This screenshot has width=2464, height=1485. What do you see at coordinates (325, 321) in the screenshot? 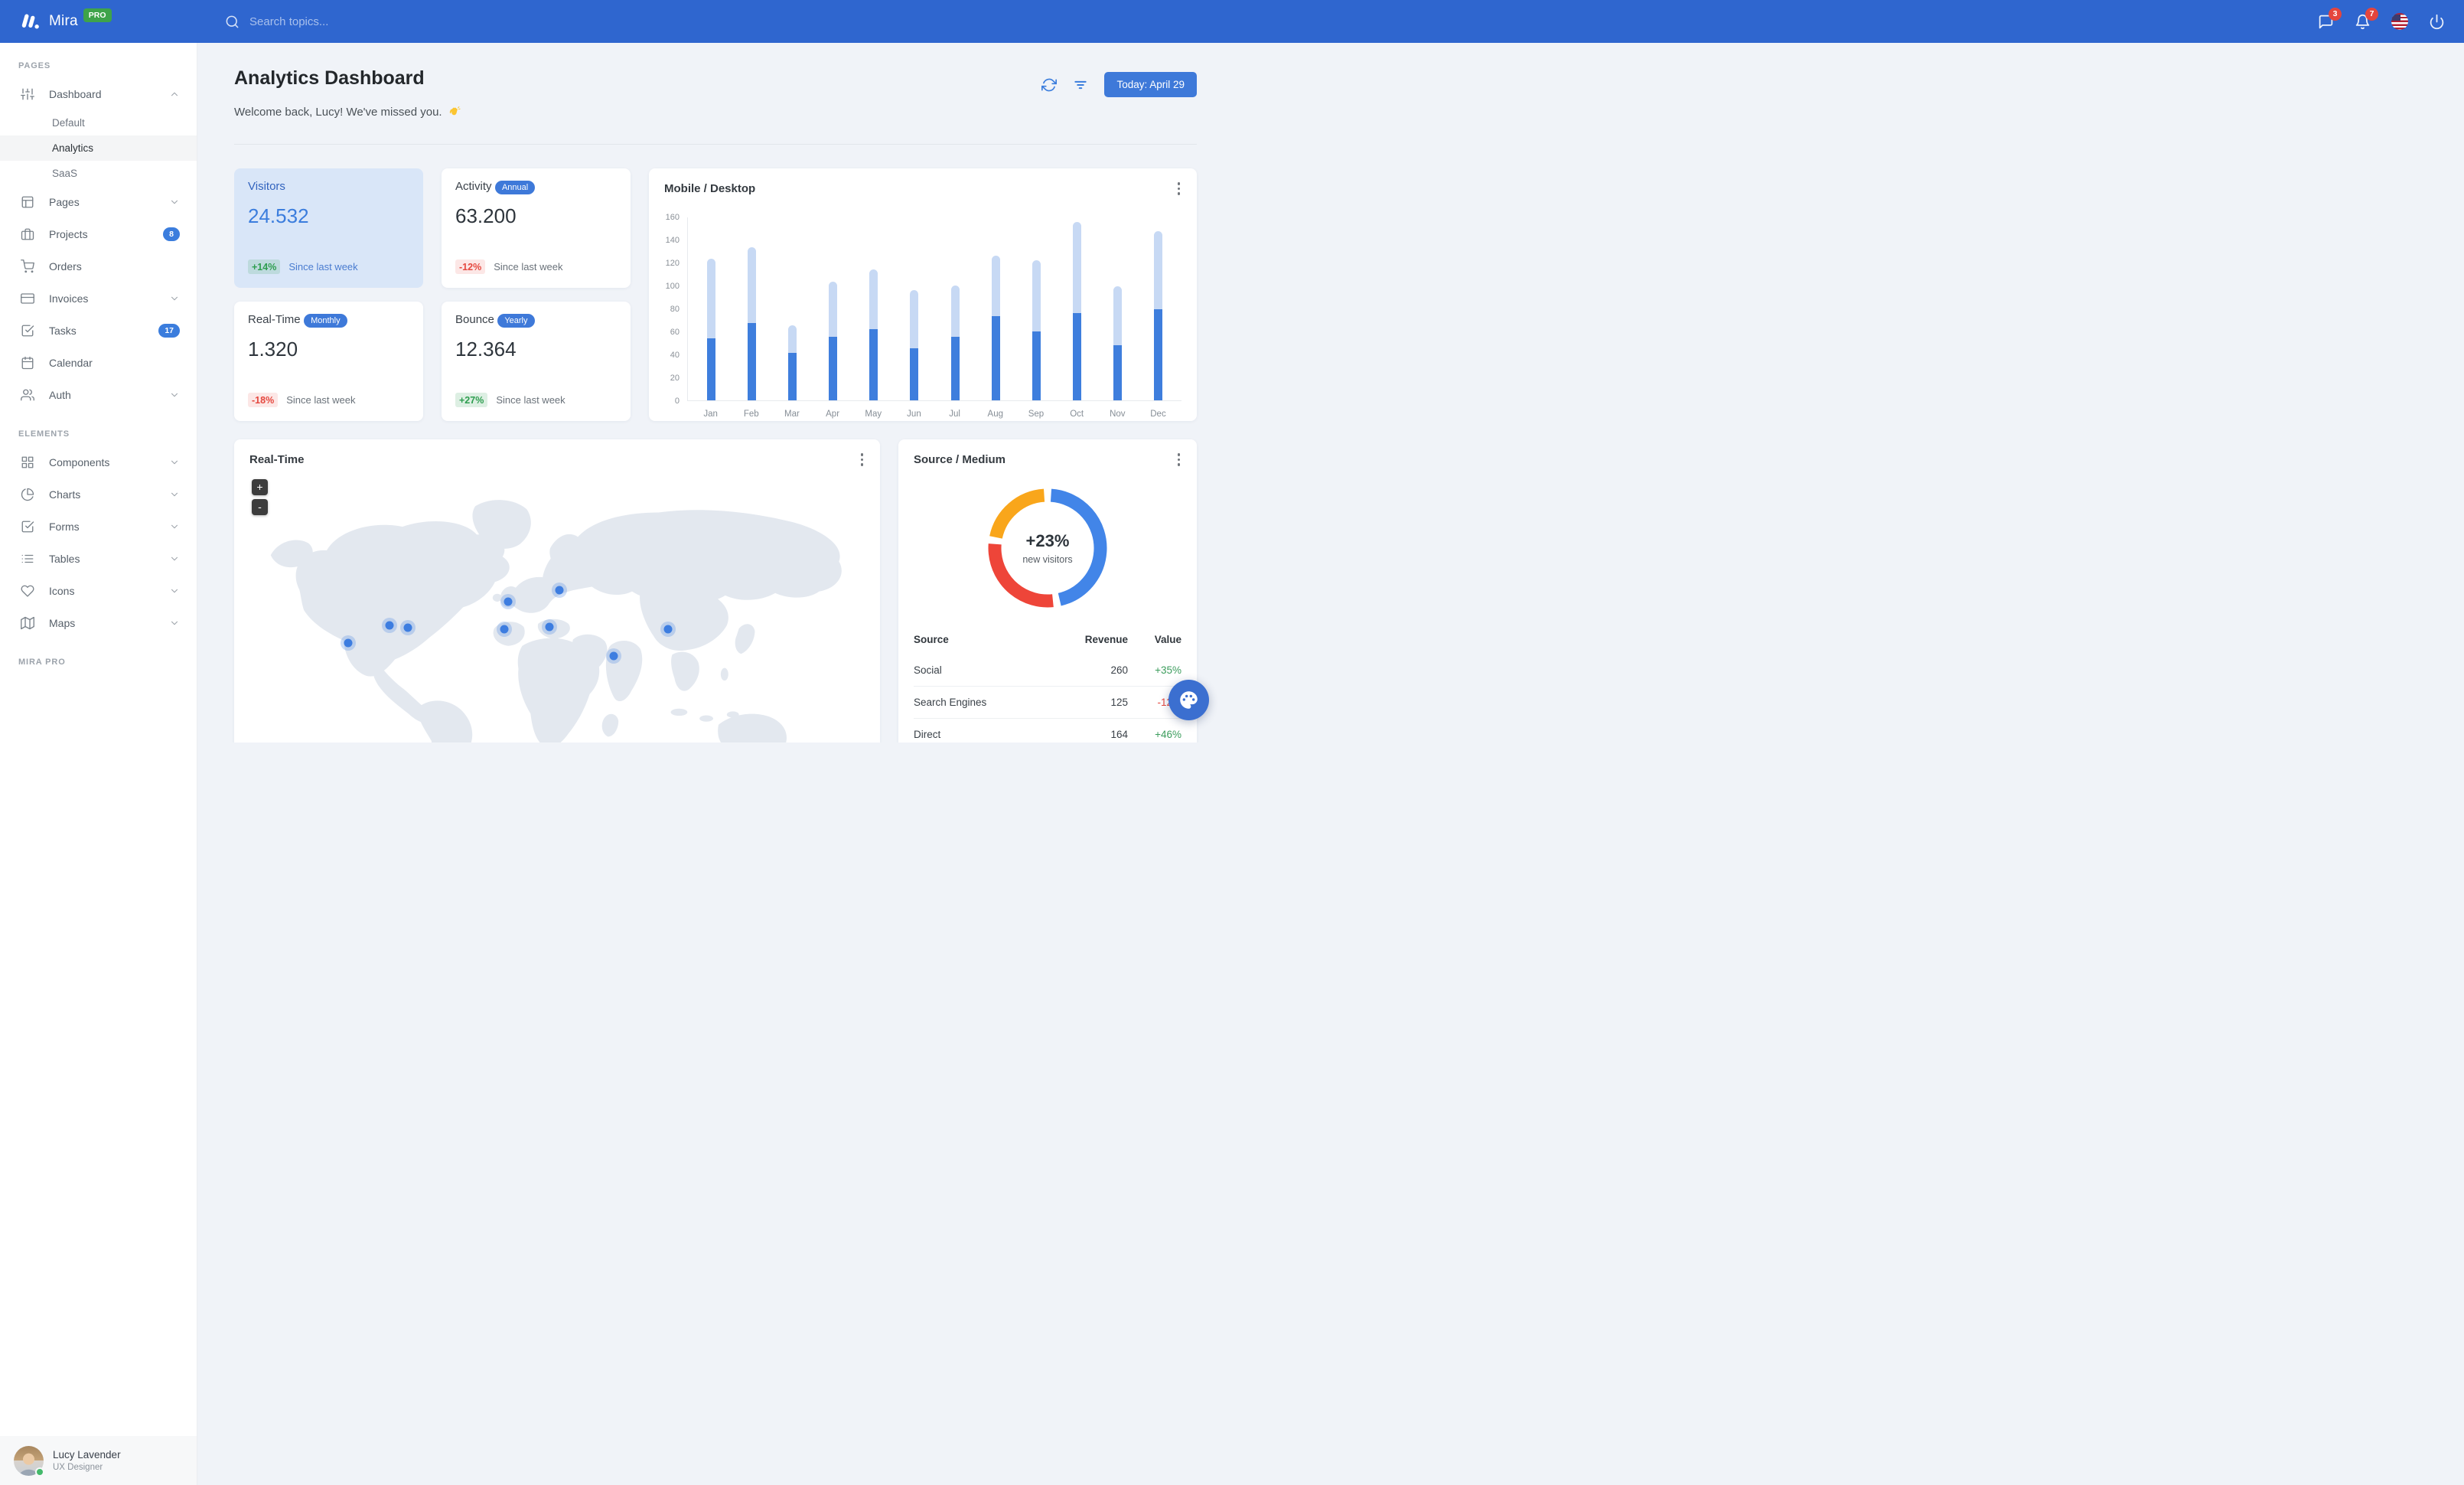
I see `period-badge: Monthly` at bounding box center [325, 321].